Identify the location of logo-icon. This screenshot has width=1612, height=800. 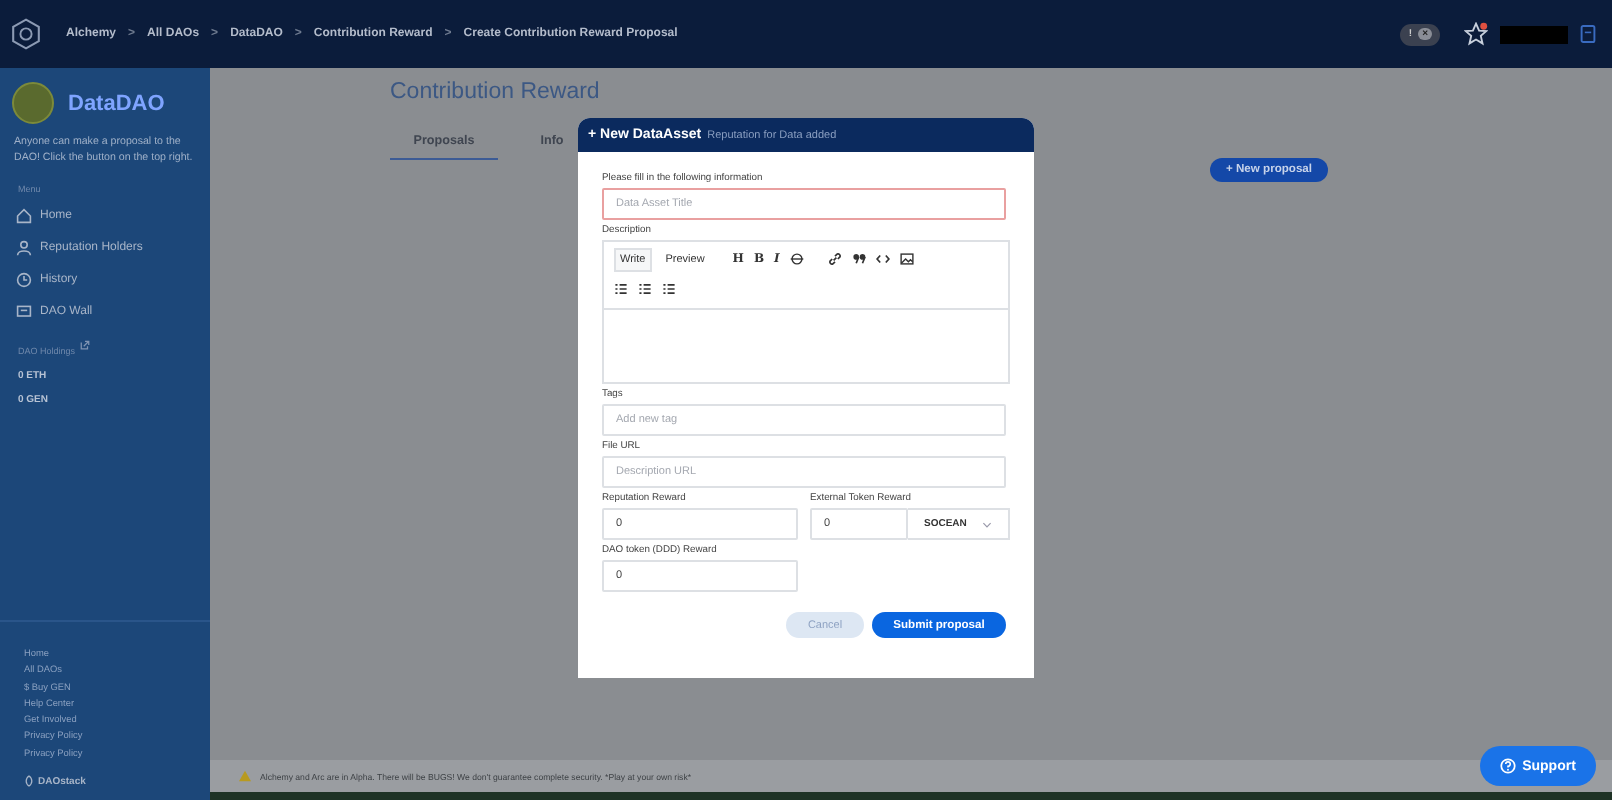
(26, 34).